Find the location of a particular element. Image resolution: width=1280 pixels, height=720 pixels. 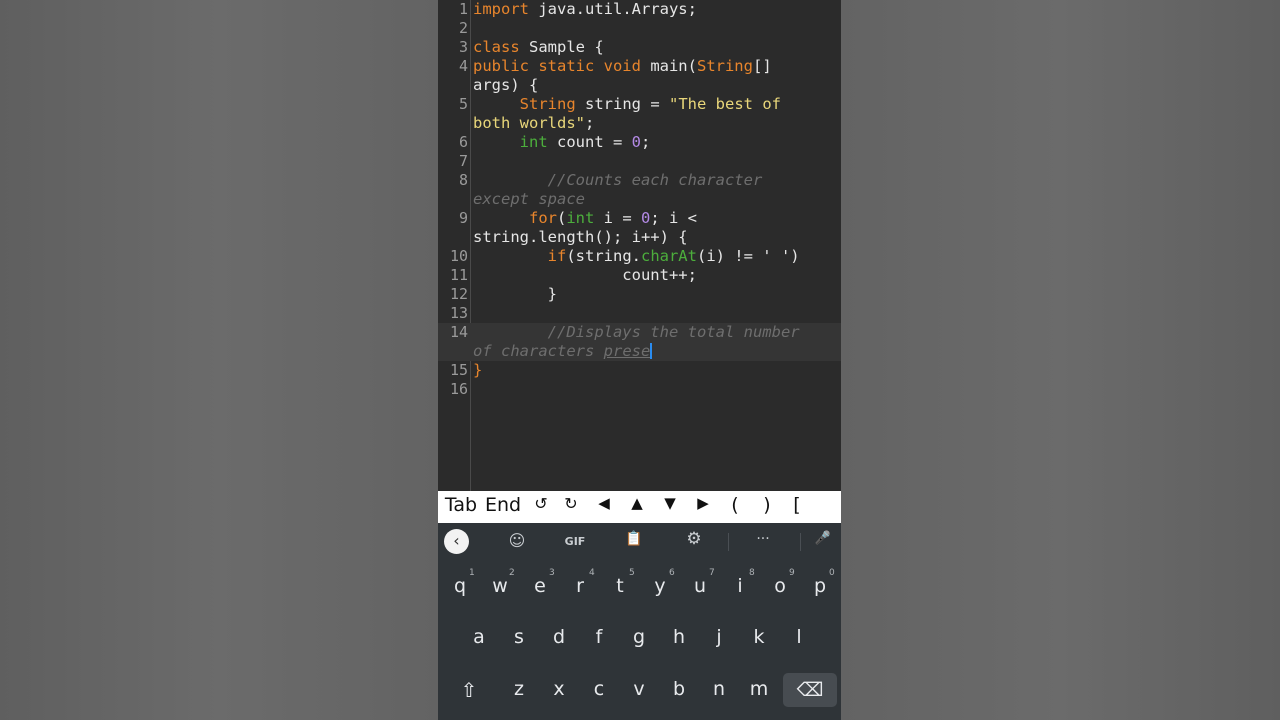

code-line: 5 String string = "The best of is located at coordinates (639, 104).